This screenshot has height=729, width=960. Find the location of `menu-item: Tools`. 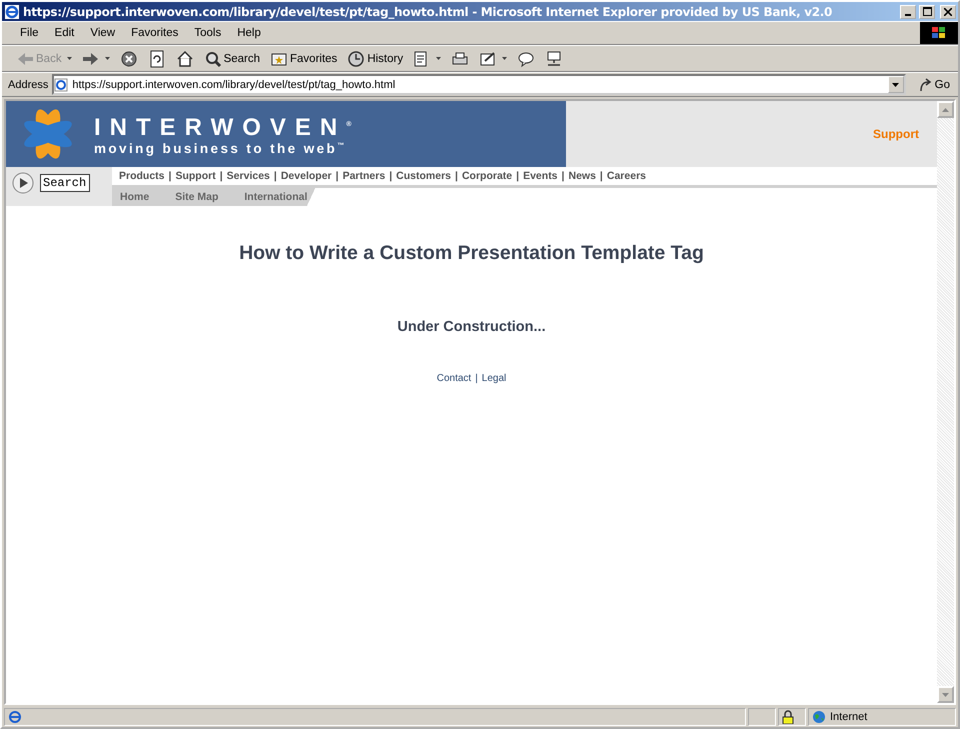

menu-item: Tools is located at coordinates (208, 33).